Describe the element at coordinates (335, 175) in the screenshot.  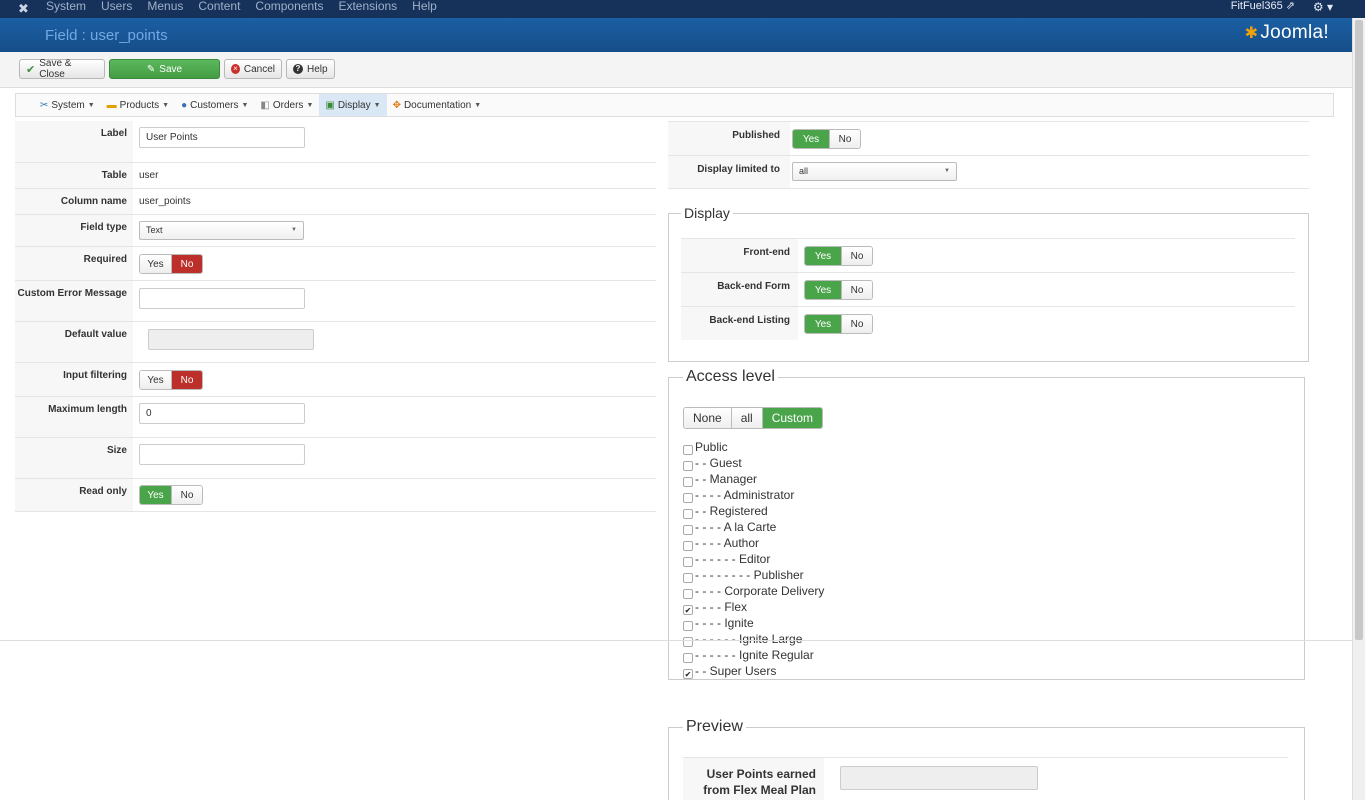
I see `form-row-table: Table user` at that location.